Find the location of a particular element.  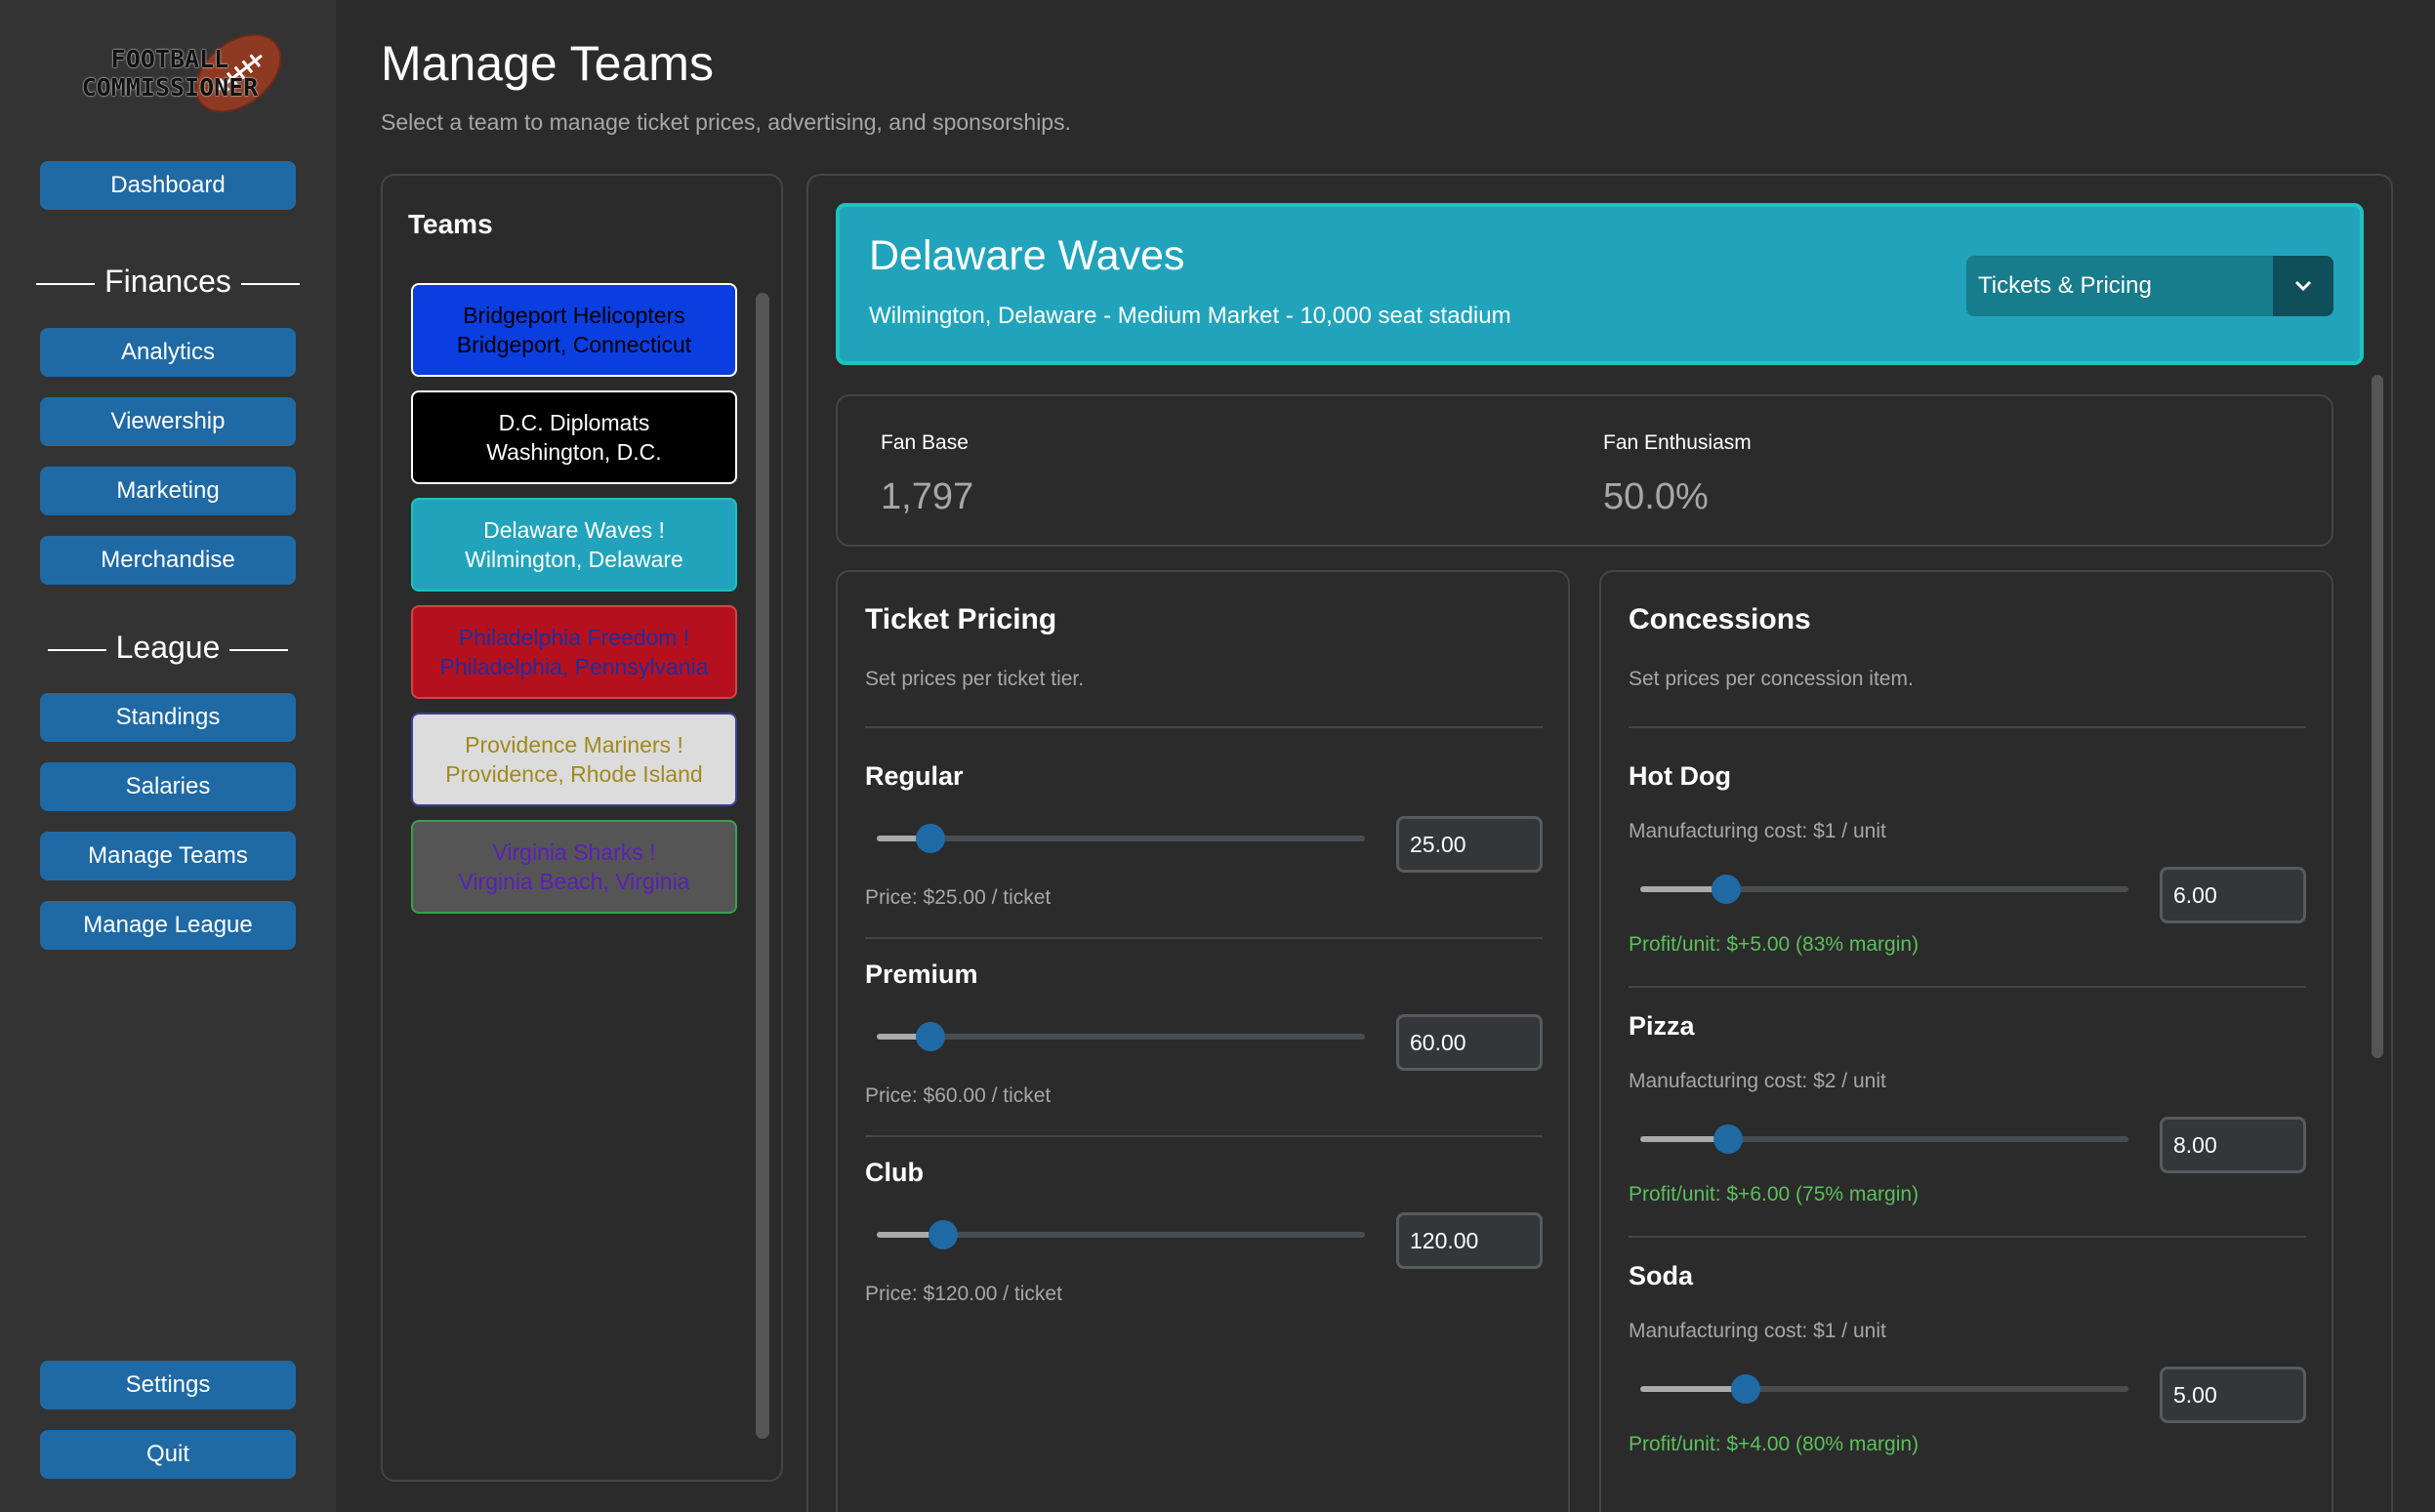

page-title: Manage Teams is located at coordinates (547, 63).